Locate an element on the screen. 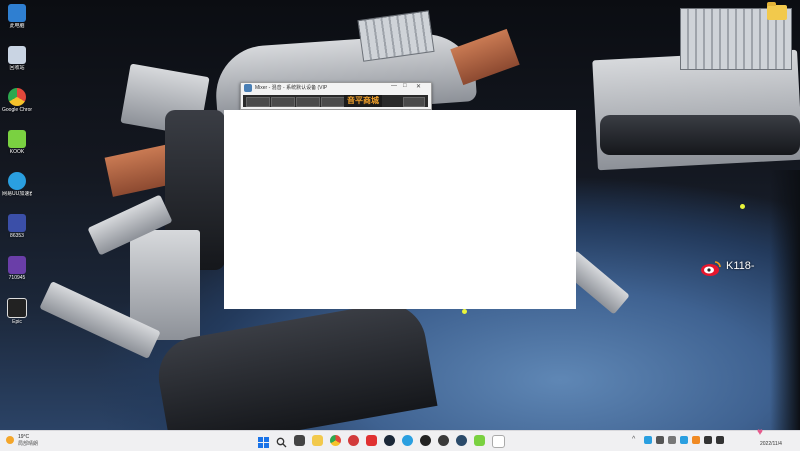  uu-accelerator-icon is located at coordinates (17, 181).